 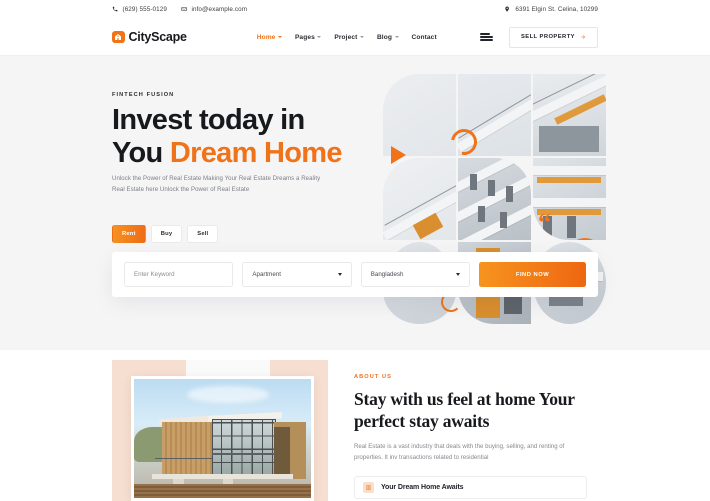 What do you see at coordinates (373, 377) in the screenshot?
I see `about-eyebrow: ABOUT US` at bounding box center [373, 377].